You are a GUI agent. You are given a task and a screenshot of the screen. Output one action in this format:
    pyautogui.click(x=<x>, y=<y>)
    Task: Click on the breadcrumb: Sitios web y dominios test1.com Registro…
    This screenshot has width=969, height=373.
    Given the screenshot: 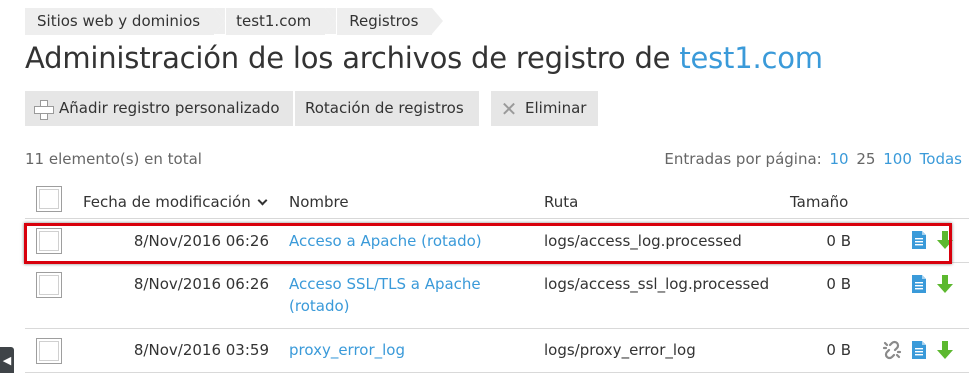 What is the action you would take?
    pyautogui.click(x=234, y=21)
    